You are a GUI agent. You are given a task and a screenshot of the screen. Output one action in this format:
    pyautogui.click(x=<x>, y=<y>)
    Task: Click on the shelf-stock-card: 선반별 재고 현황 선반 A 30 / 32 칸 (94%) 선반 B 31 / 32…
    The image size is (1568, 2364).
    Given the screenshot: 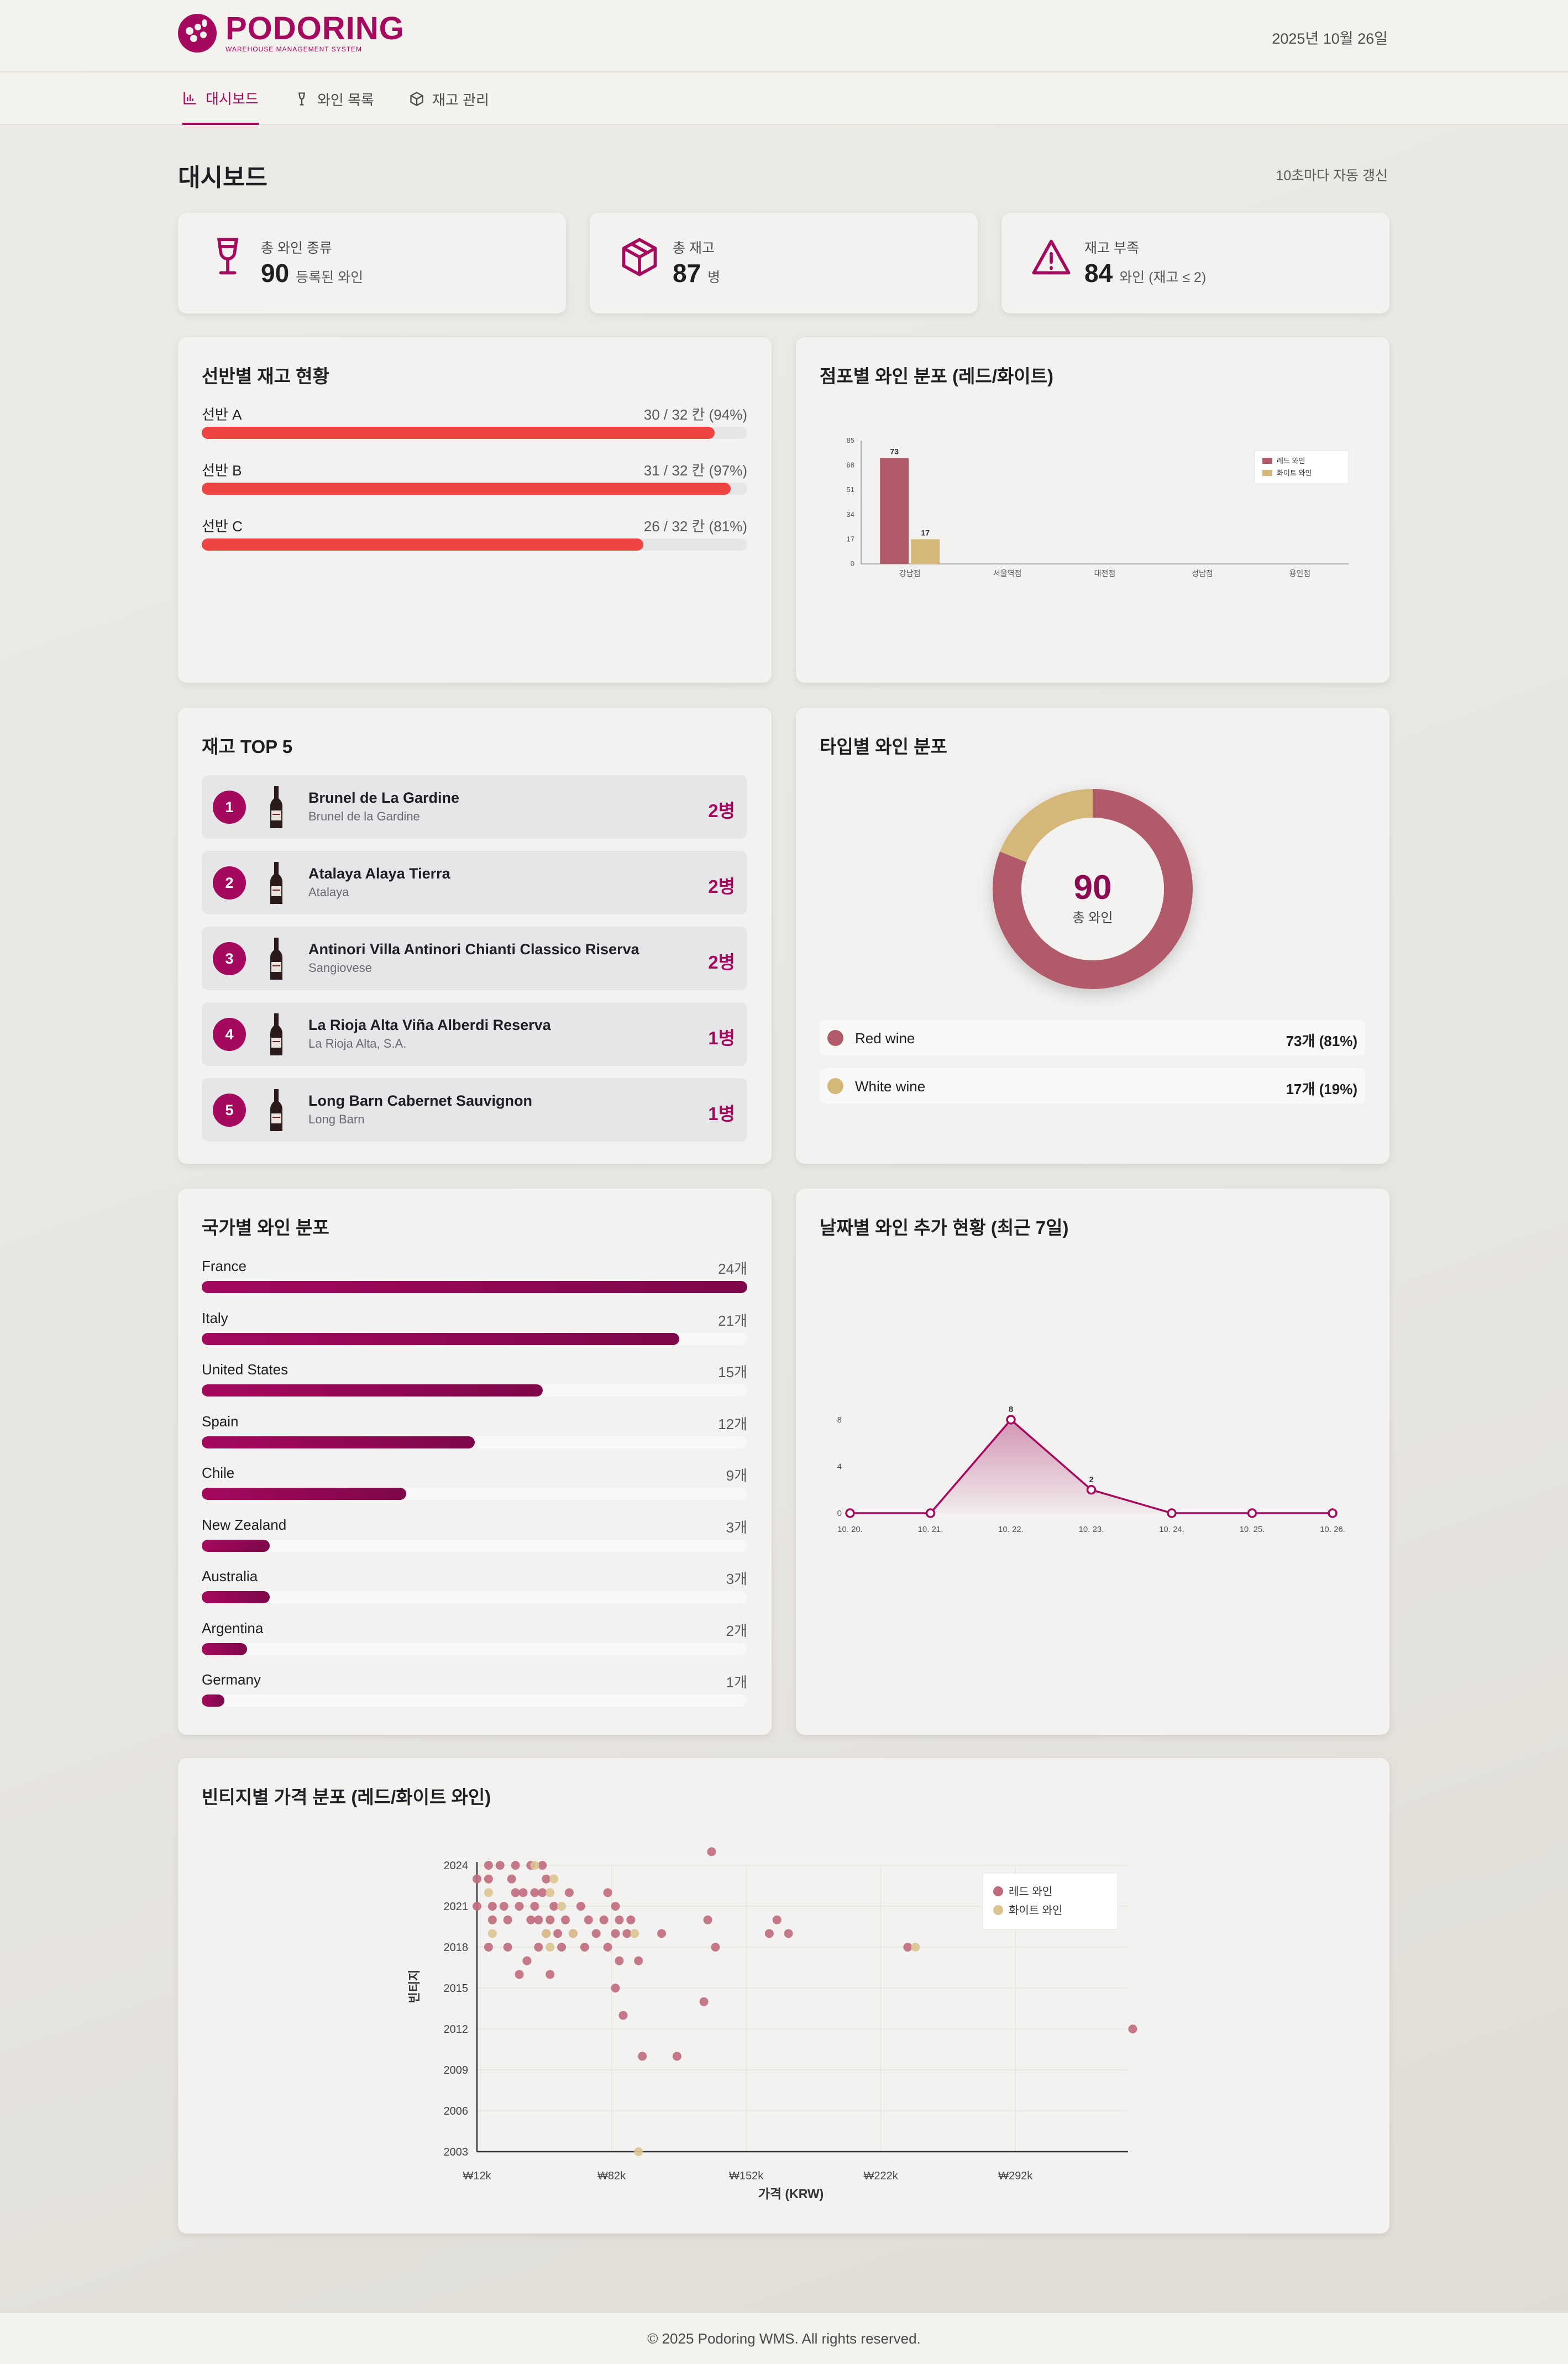 What is the action you would take?
    pyautogui.click(x=475, y=510)
    